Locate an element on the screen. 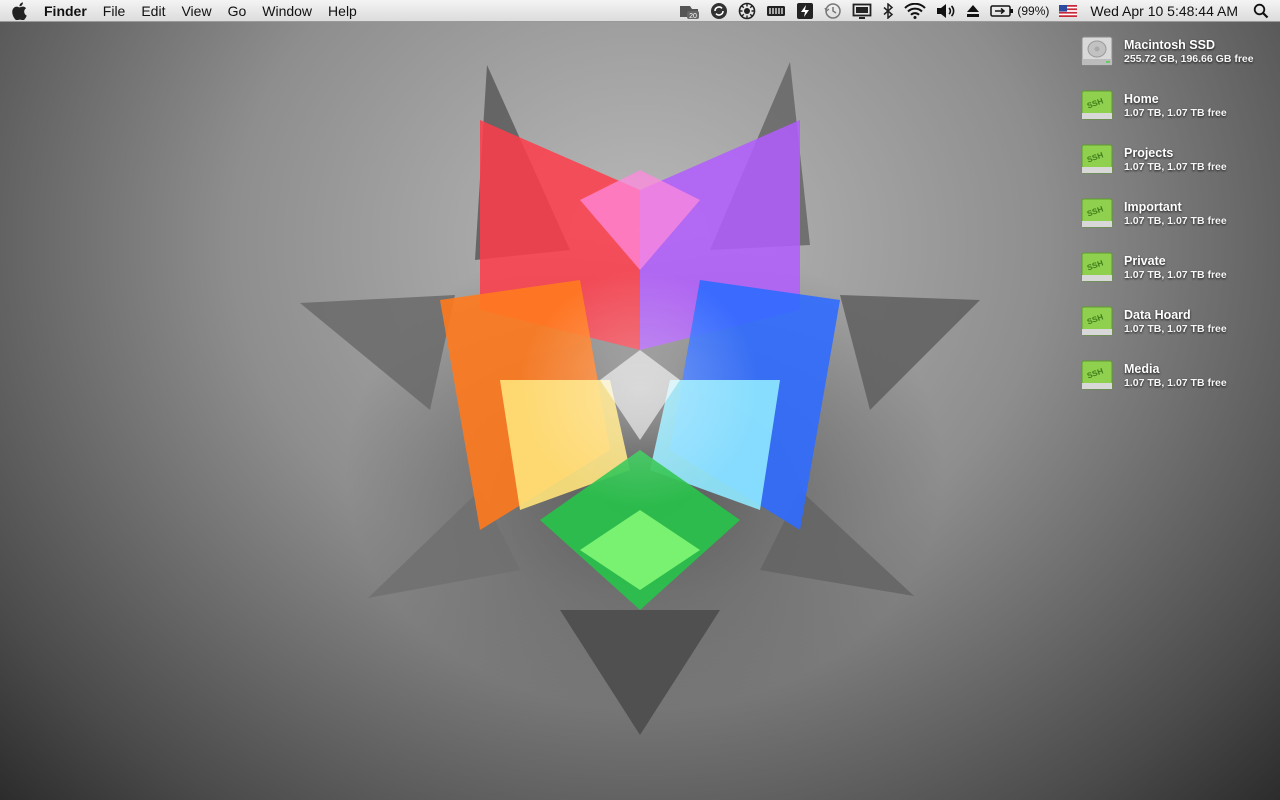  volume-info: 255.72 GB, 196.66 GB free is located at coordinates (1189, 59).